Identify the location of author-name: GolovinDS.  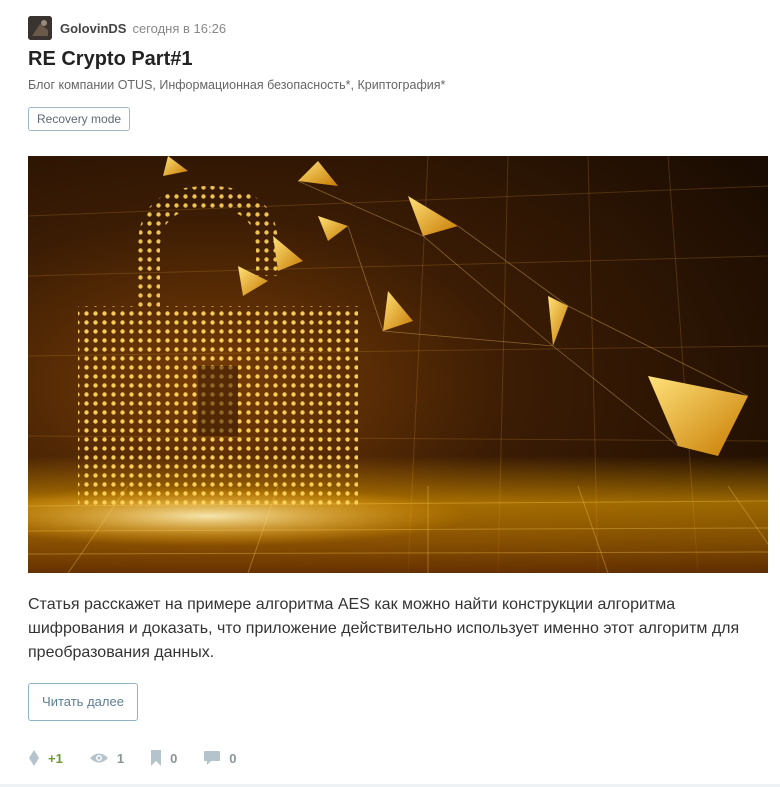
(93, 28).